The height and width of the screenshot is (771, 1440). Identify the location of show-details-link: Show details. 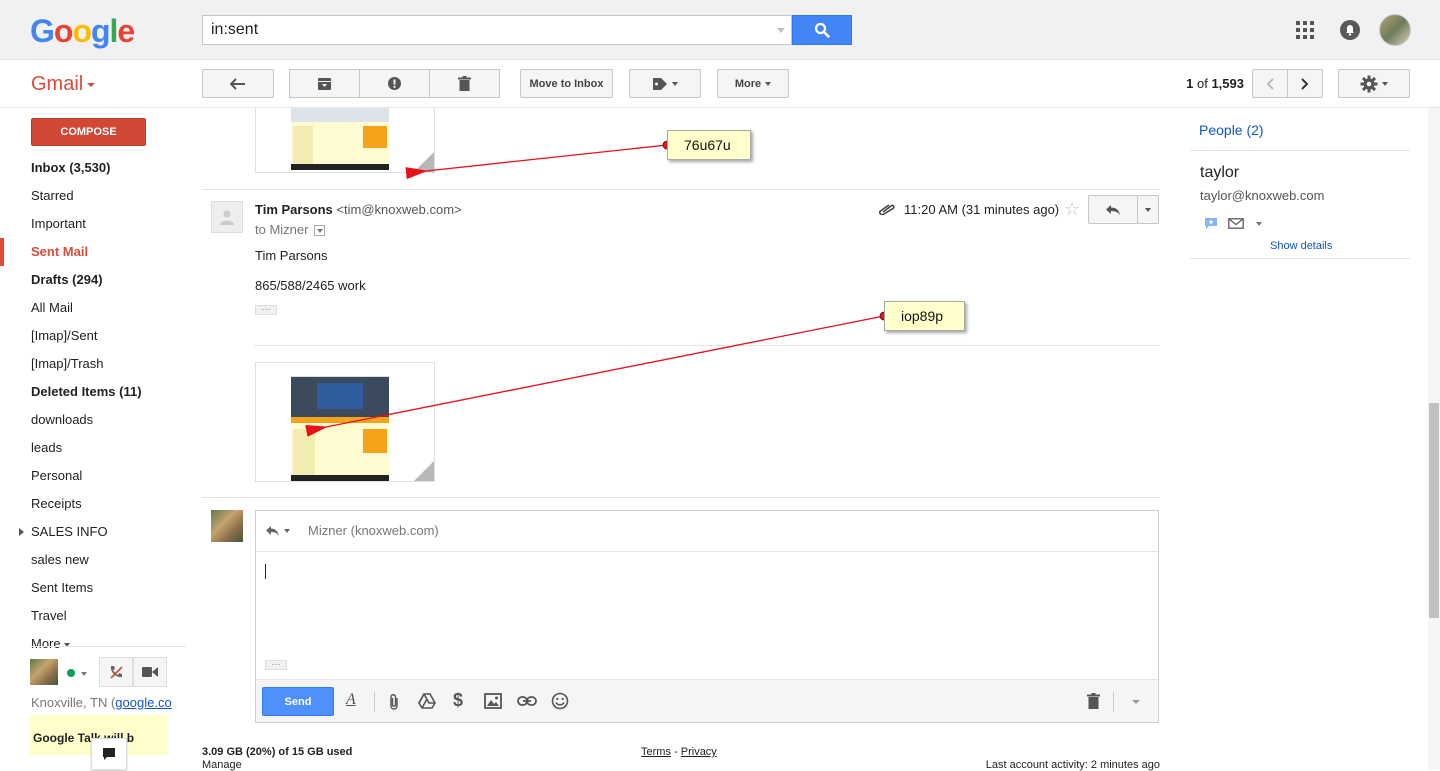
(1301, 246).